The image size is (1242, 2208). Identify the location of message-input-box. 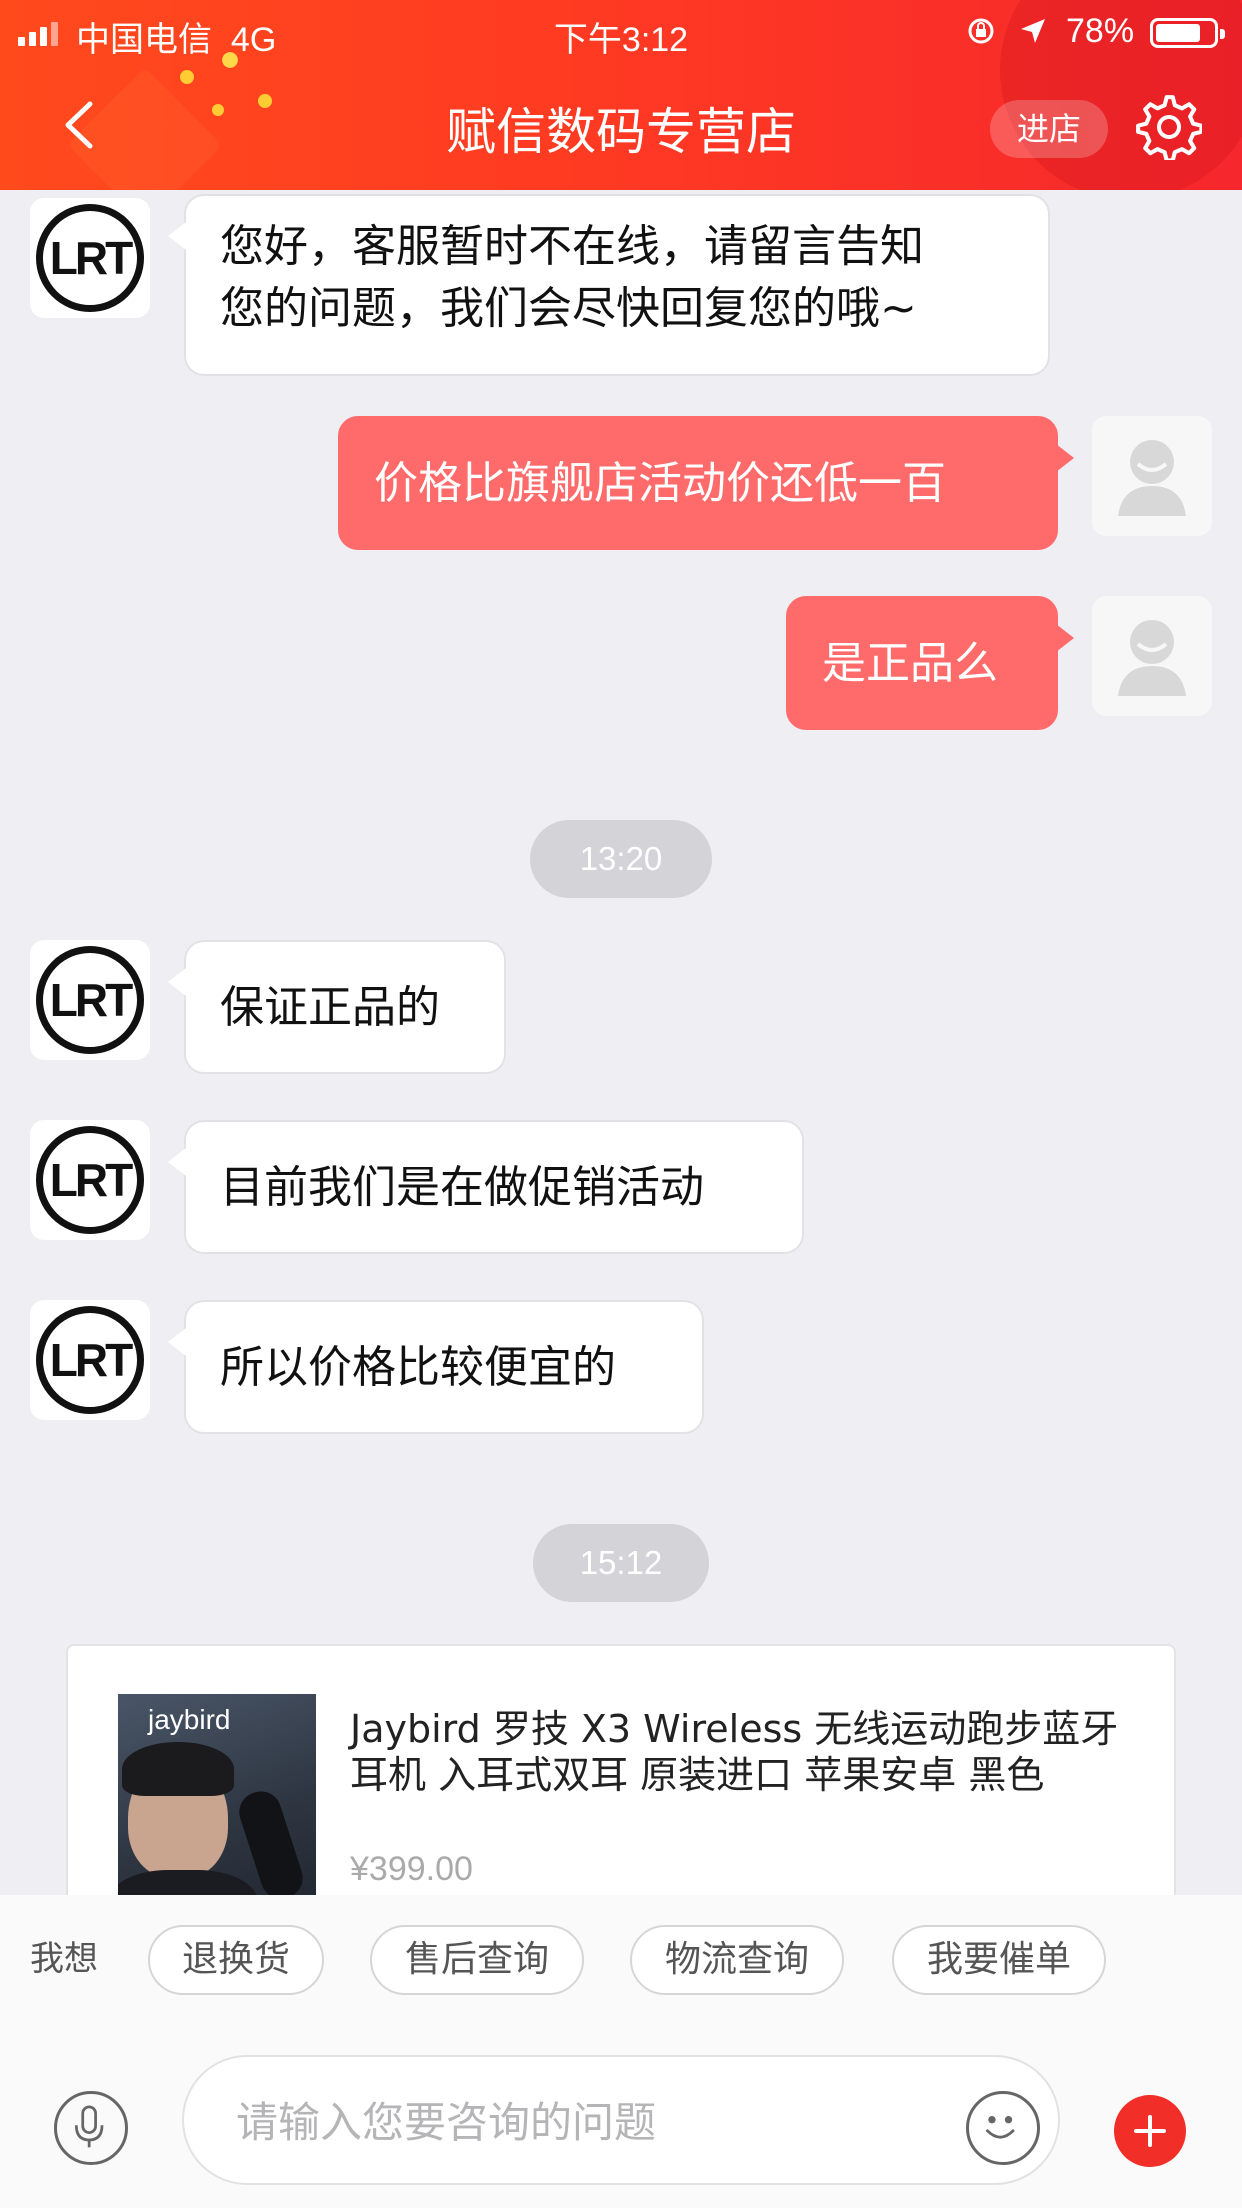
(621, 2120).